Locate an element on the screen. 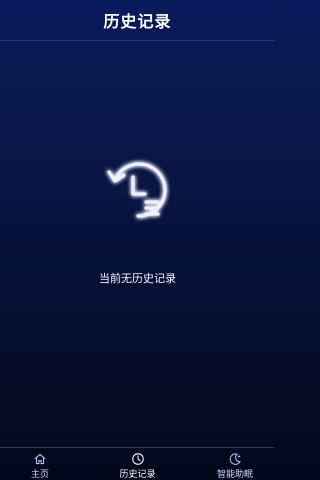 The width and height of the screenshot is (320, 480). tab-home: 主页 is located at coordinates (40, 464).